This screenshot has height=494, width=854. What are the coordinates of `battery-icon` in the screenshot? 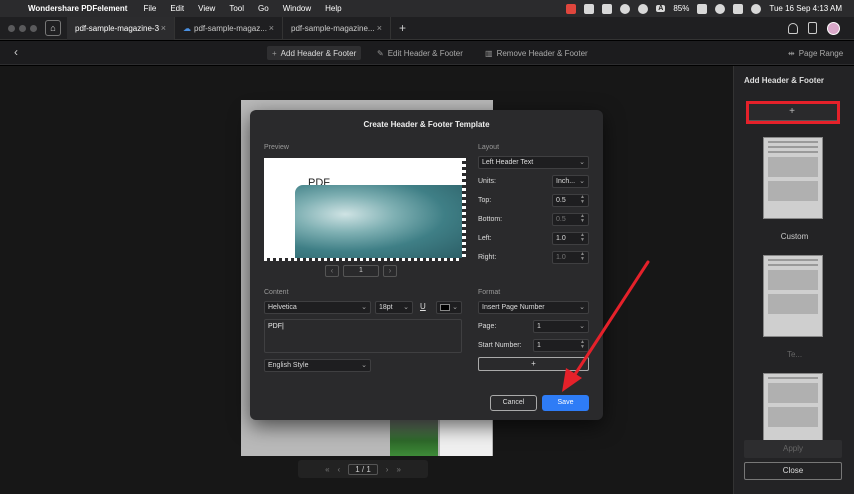 It's located at (702, 8).